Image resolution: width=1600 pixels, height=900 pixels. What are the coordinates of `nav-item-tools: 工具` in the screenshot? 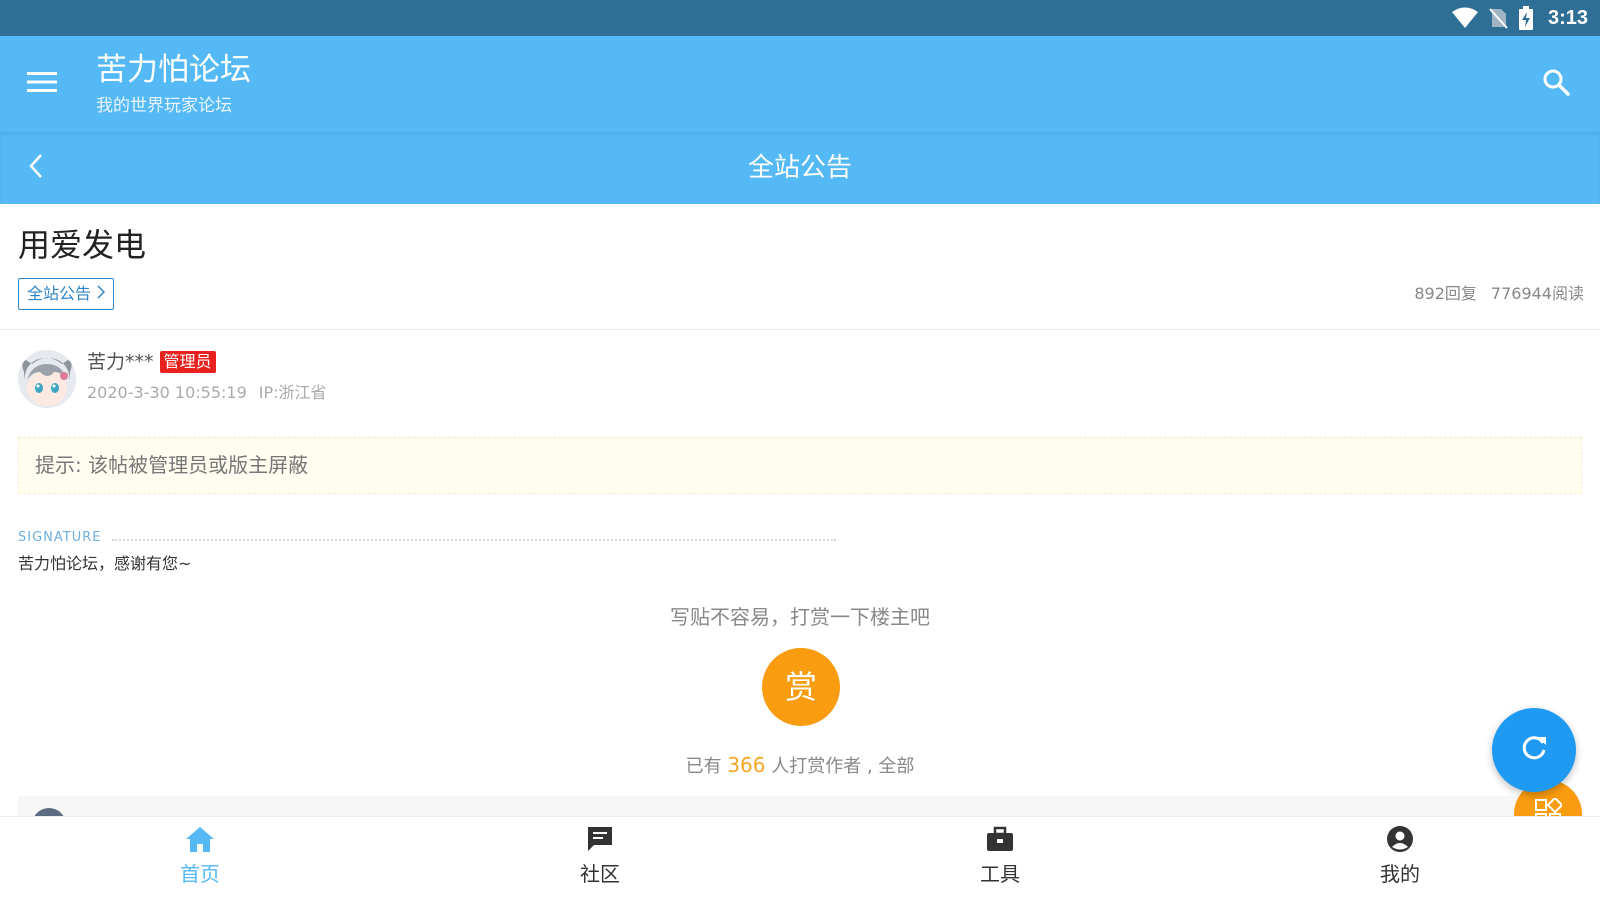 It's located at (1000, 858).